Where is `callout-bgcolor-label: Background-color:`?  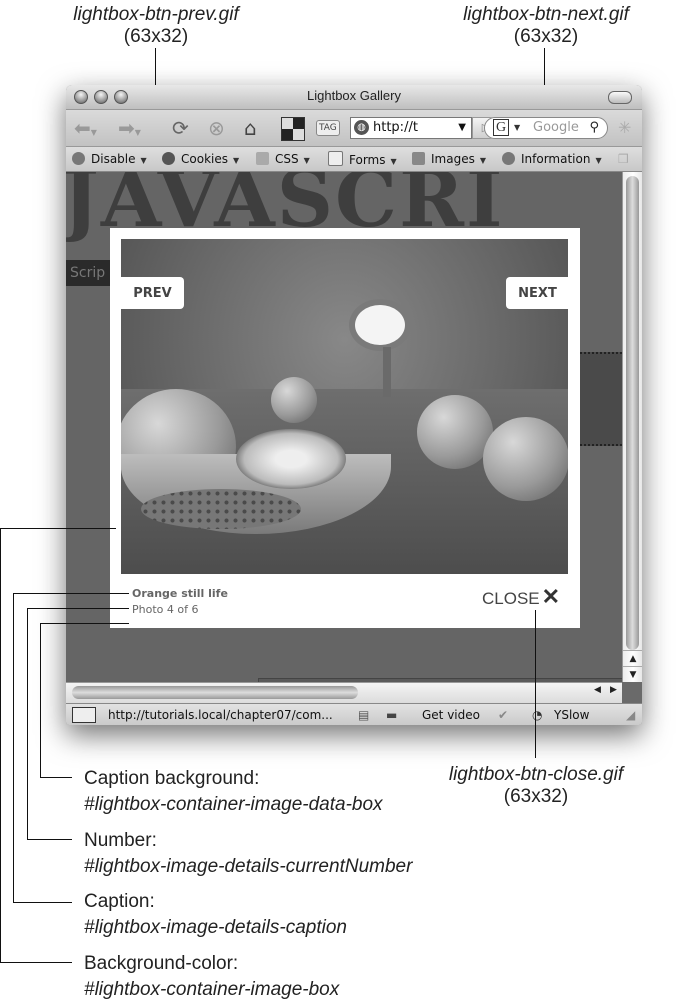
callout-bgcolor-label: Background-color: is located at coordinates (161, 963).